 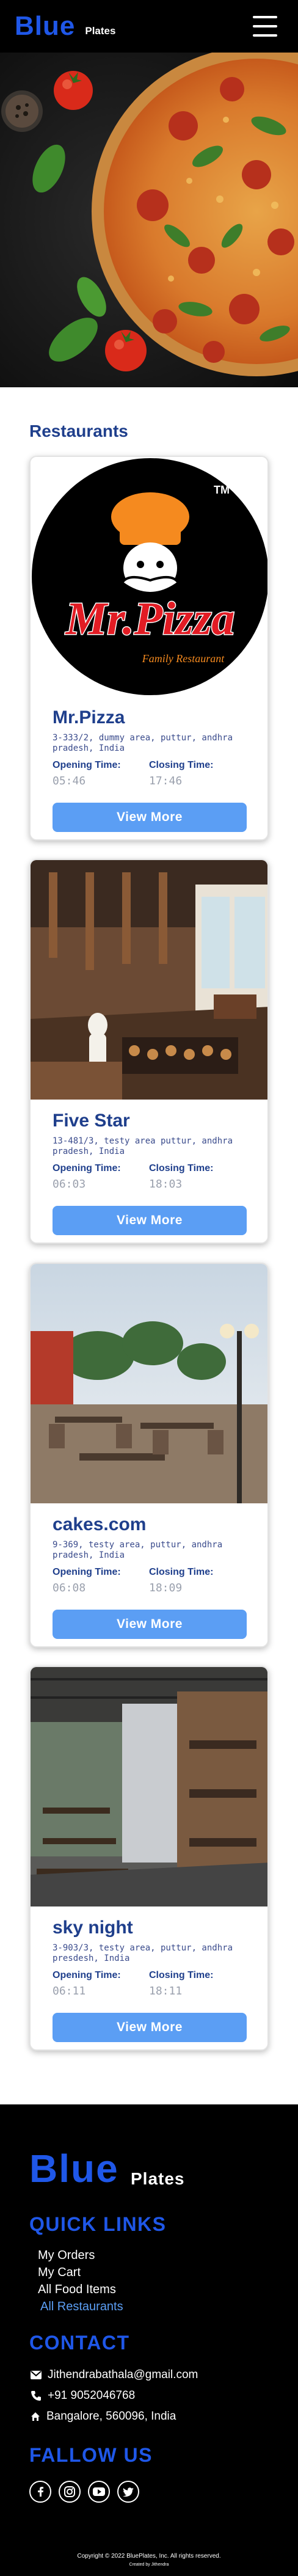 I want to click on restaurant-name: sky night, so click(x=93, y=1928).